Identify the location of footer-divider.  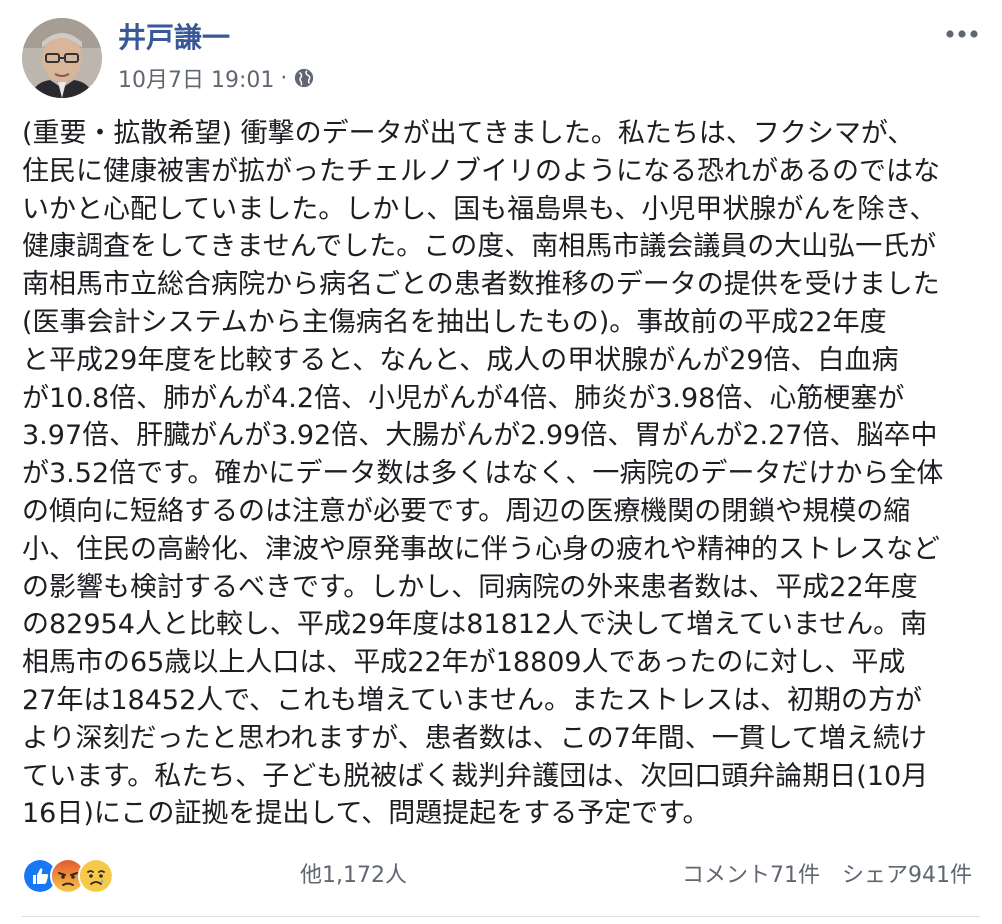
(501, 916).